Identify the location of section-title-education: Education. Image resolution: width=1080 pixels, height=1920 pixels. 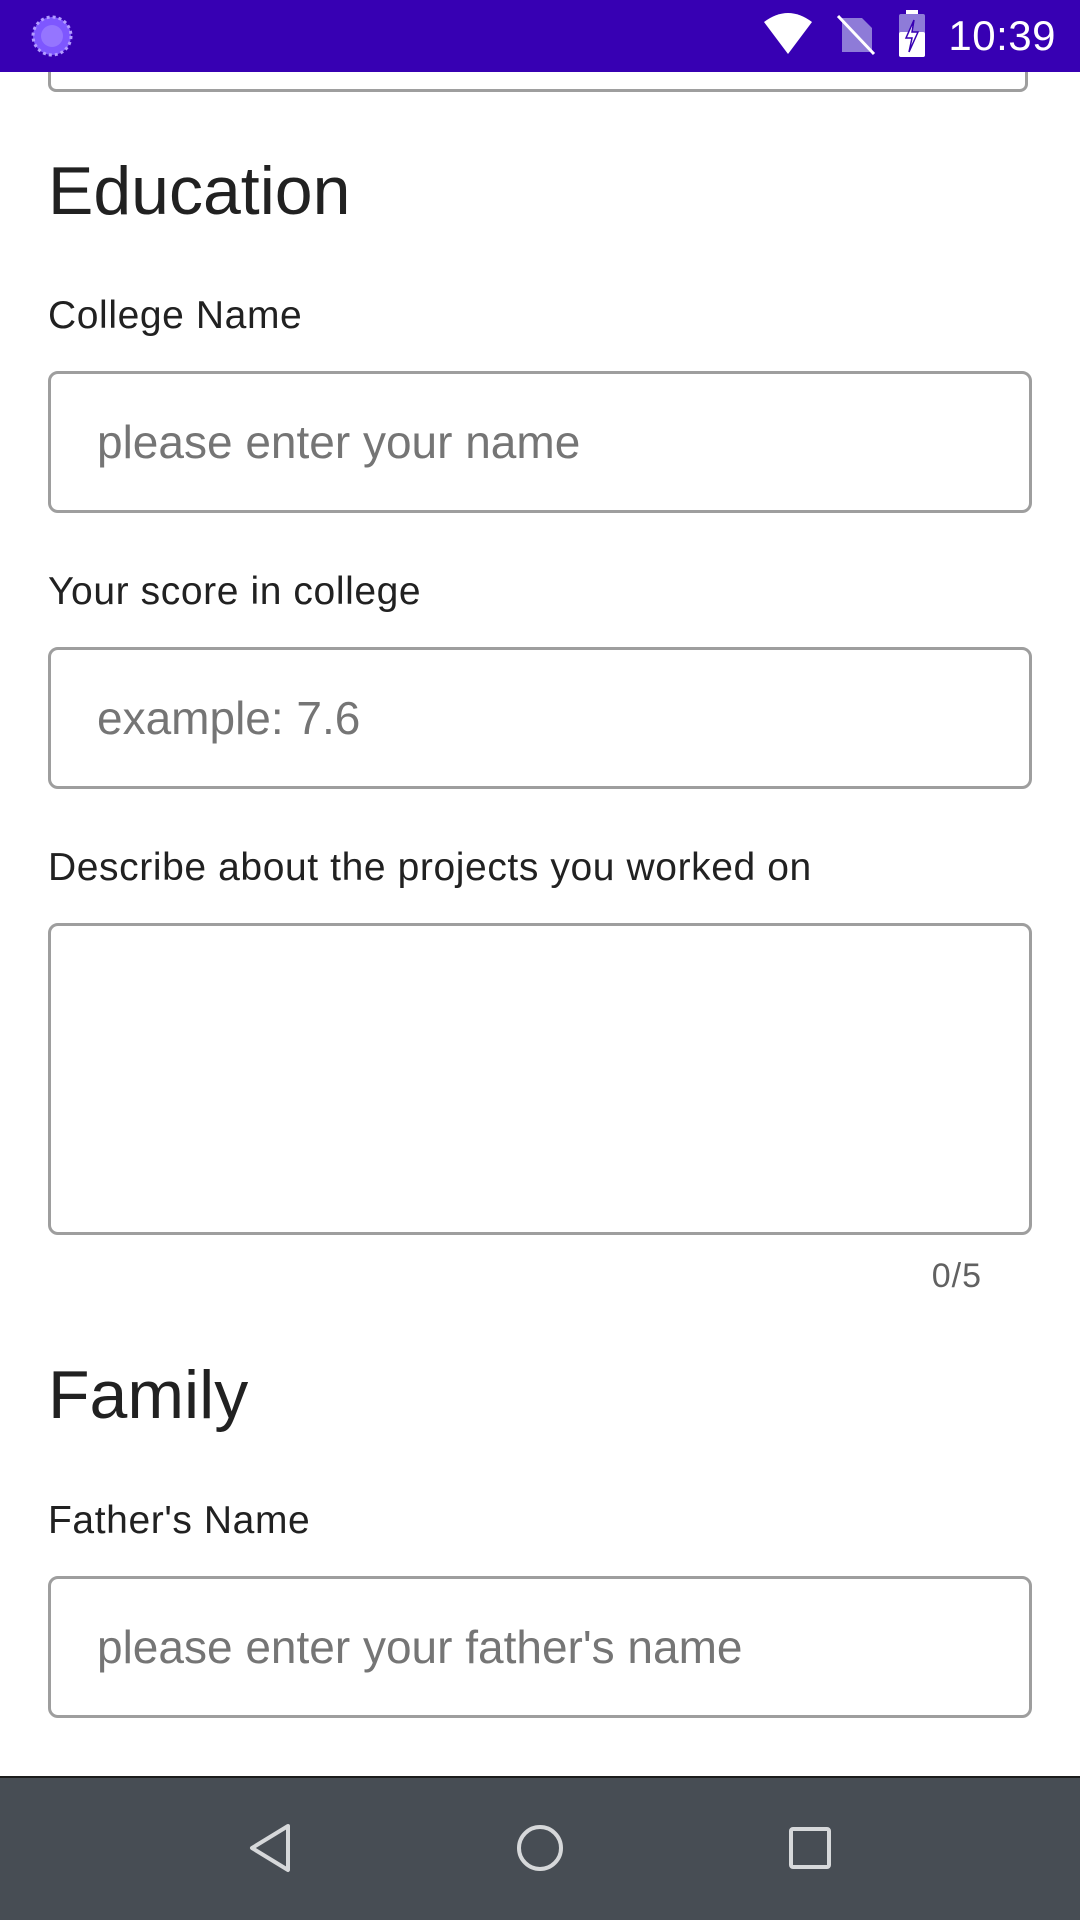
(199, 191).